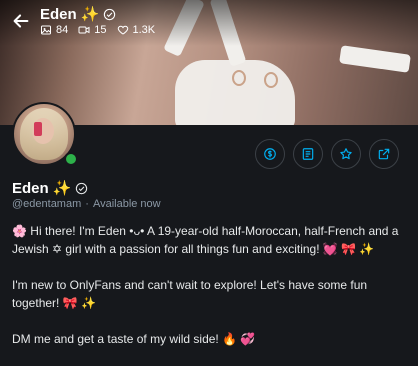 The image size is (418, 366). What do you see at coordinates (78, 14) in the screenshot?
I see `header-title: Eden ✨` at bounding box center [78, 14].